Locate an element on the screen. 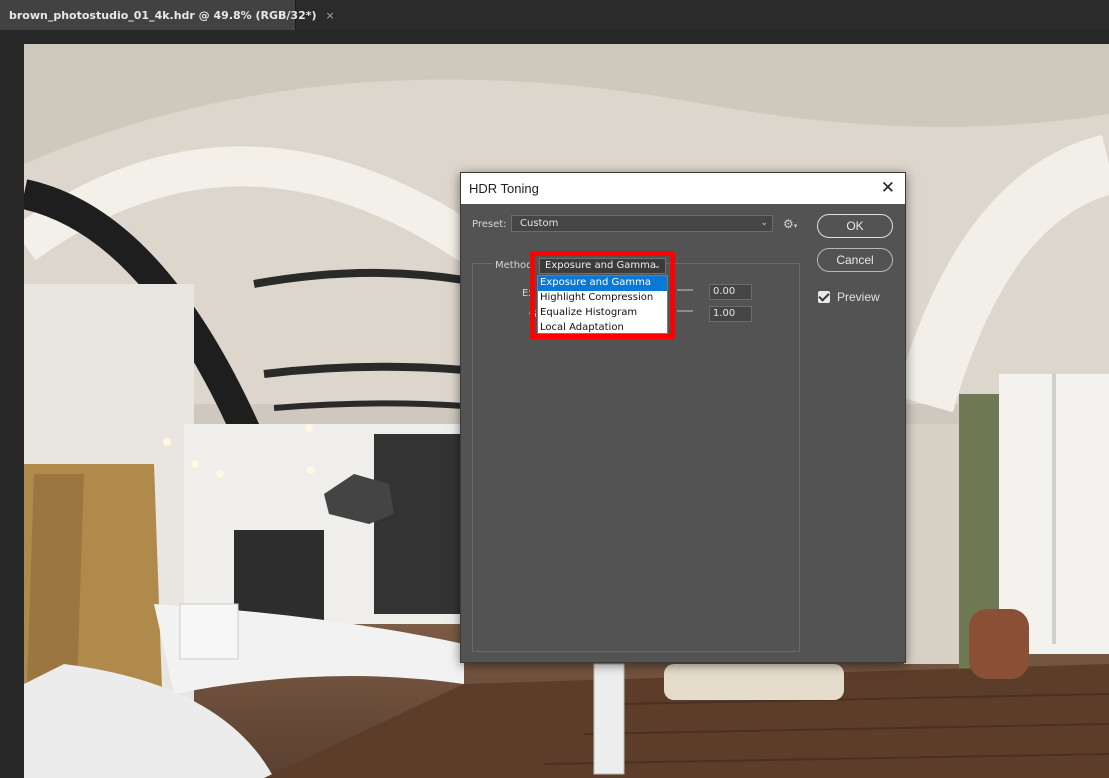 Image resolution: width=1109 pixels, height=778 pixels. method-option-exposure-and-gamma: Exposure and Gamma is located at coordinates (602, 283).